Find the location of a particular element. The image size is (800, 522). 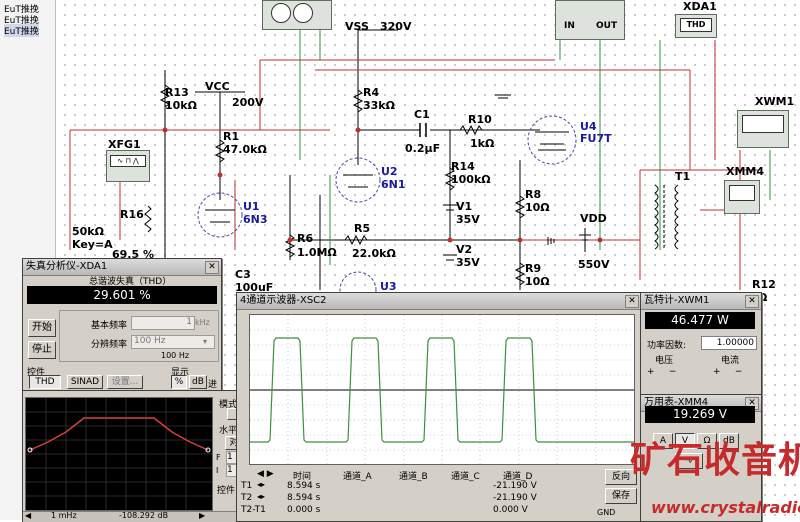

status-magnitude: -108.292 dB is located at coordinates (144, 515).